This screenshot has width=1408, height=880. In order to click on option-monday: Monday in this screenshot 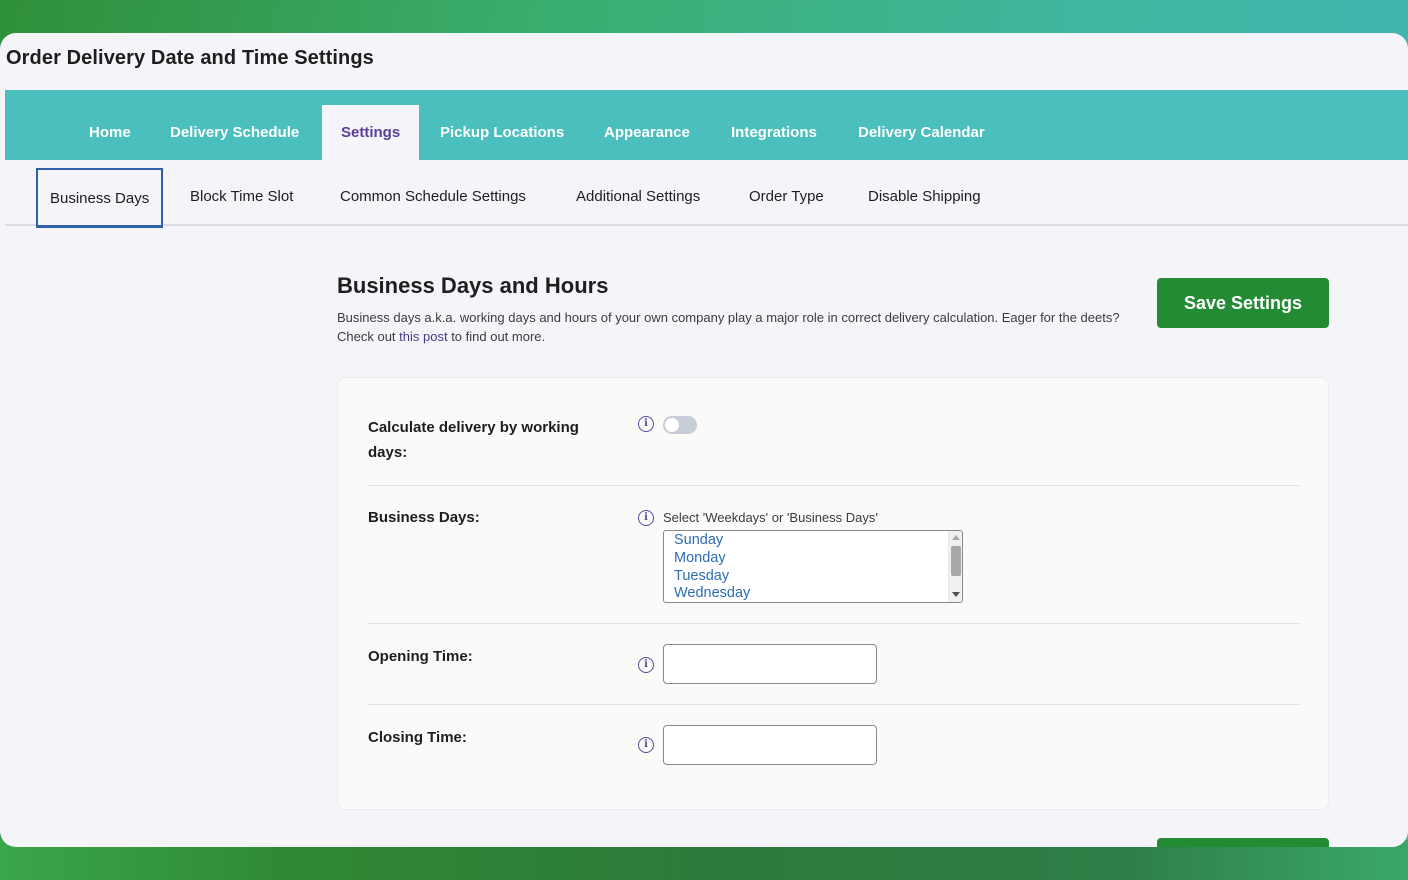, I will do `click(700, 558)`.